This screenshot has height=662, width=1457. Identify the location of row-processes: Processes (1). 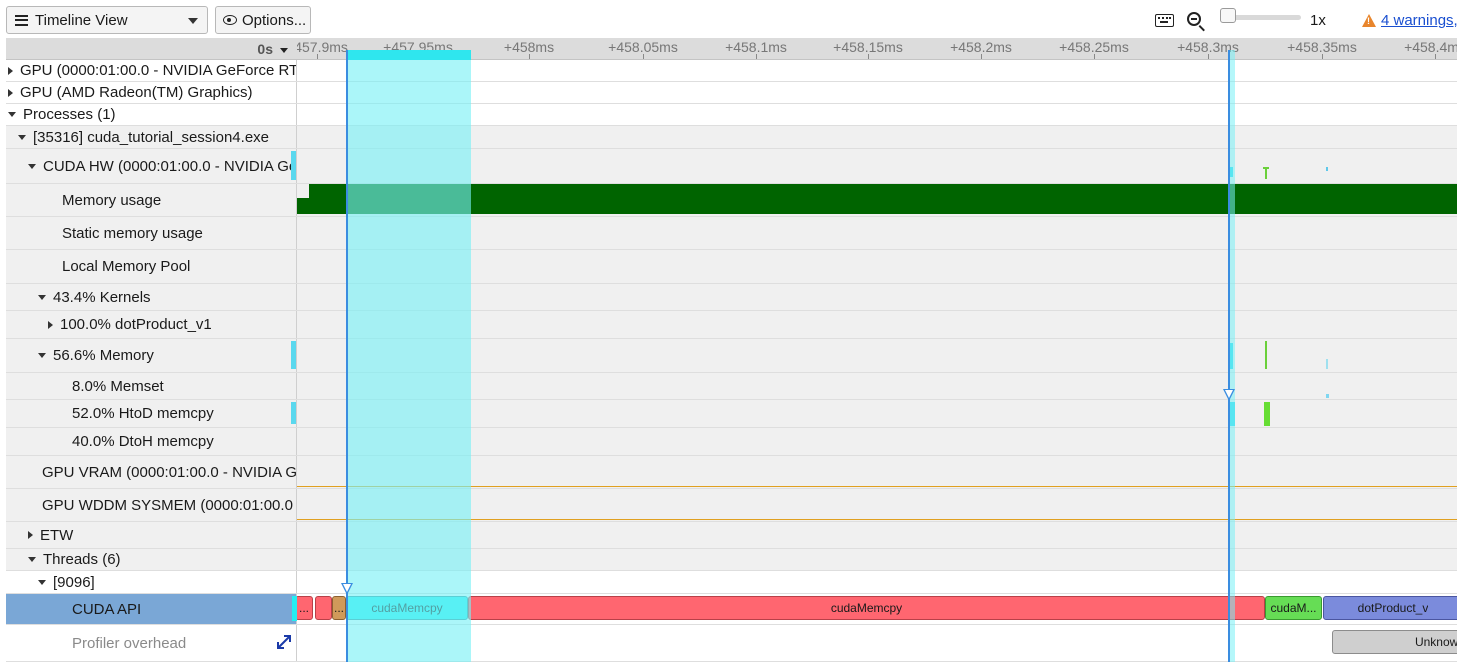
(731, 115).